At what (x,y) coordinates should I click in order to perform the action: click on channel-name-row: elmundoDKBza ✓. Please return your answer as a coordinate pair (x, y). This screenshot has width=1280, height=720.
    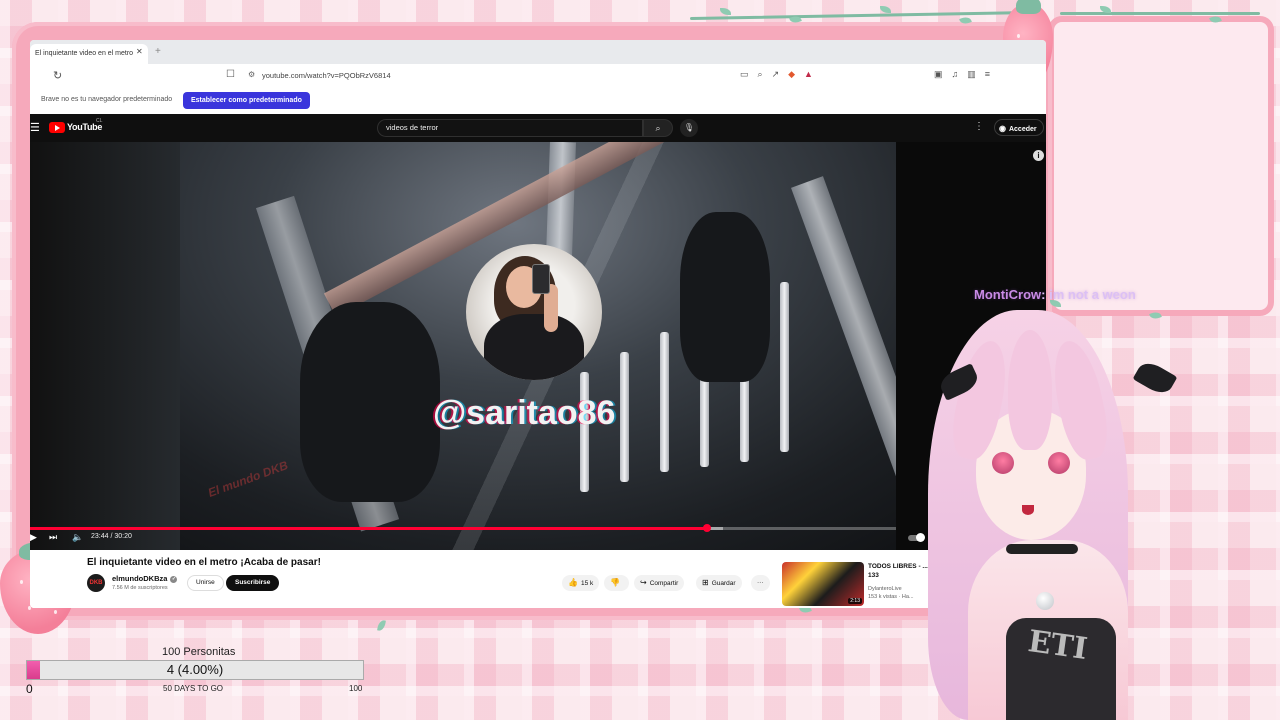
    Looking at the image, I should click on (145, 578).